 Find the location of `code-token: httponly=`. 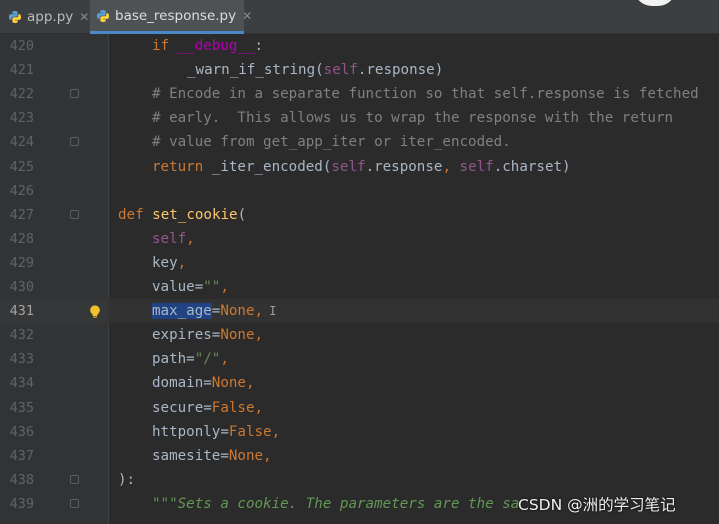

code-token: httponly= is located at coordinates (190, 431).